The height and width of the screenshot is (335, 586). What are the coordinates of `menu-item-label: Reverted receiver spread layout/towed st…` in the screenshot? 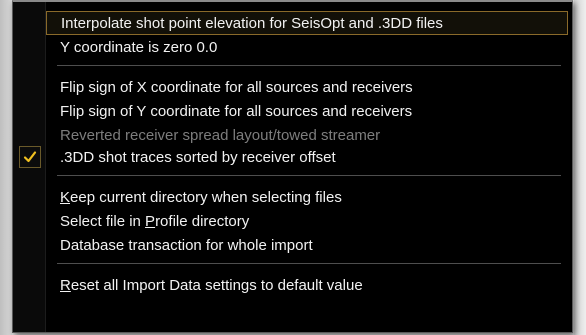 It's located at (220, 135).